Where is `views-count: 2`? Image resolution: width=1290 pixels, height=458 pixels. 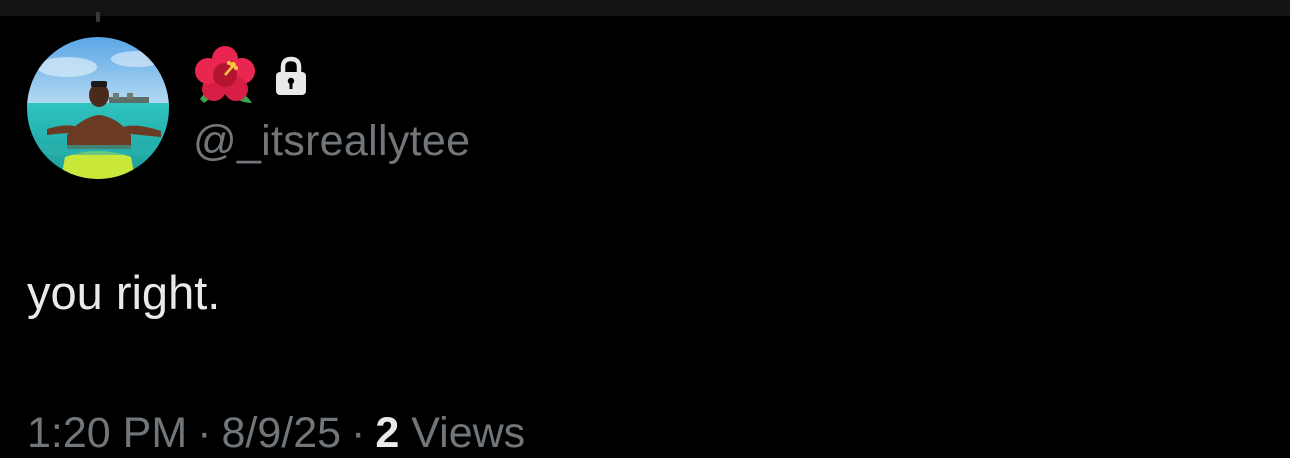 views-count: 2 is located at coordinates (387, 433).